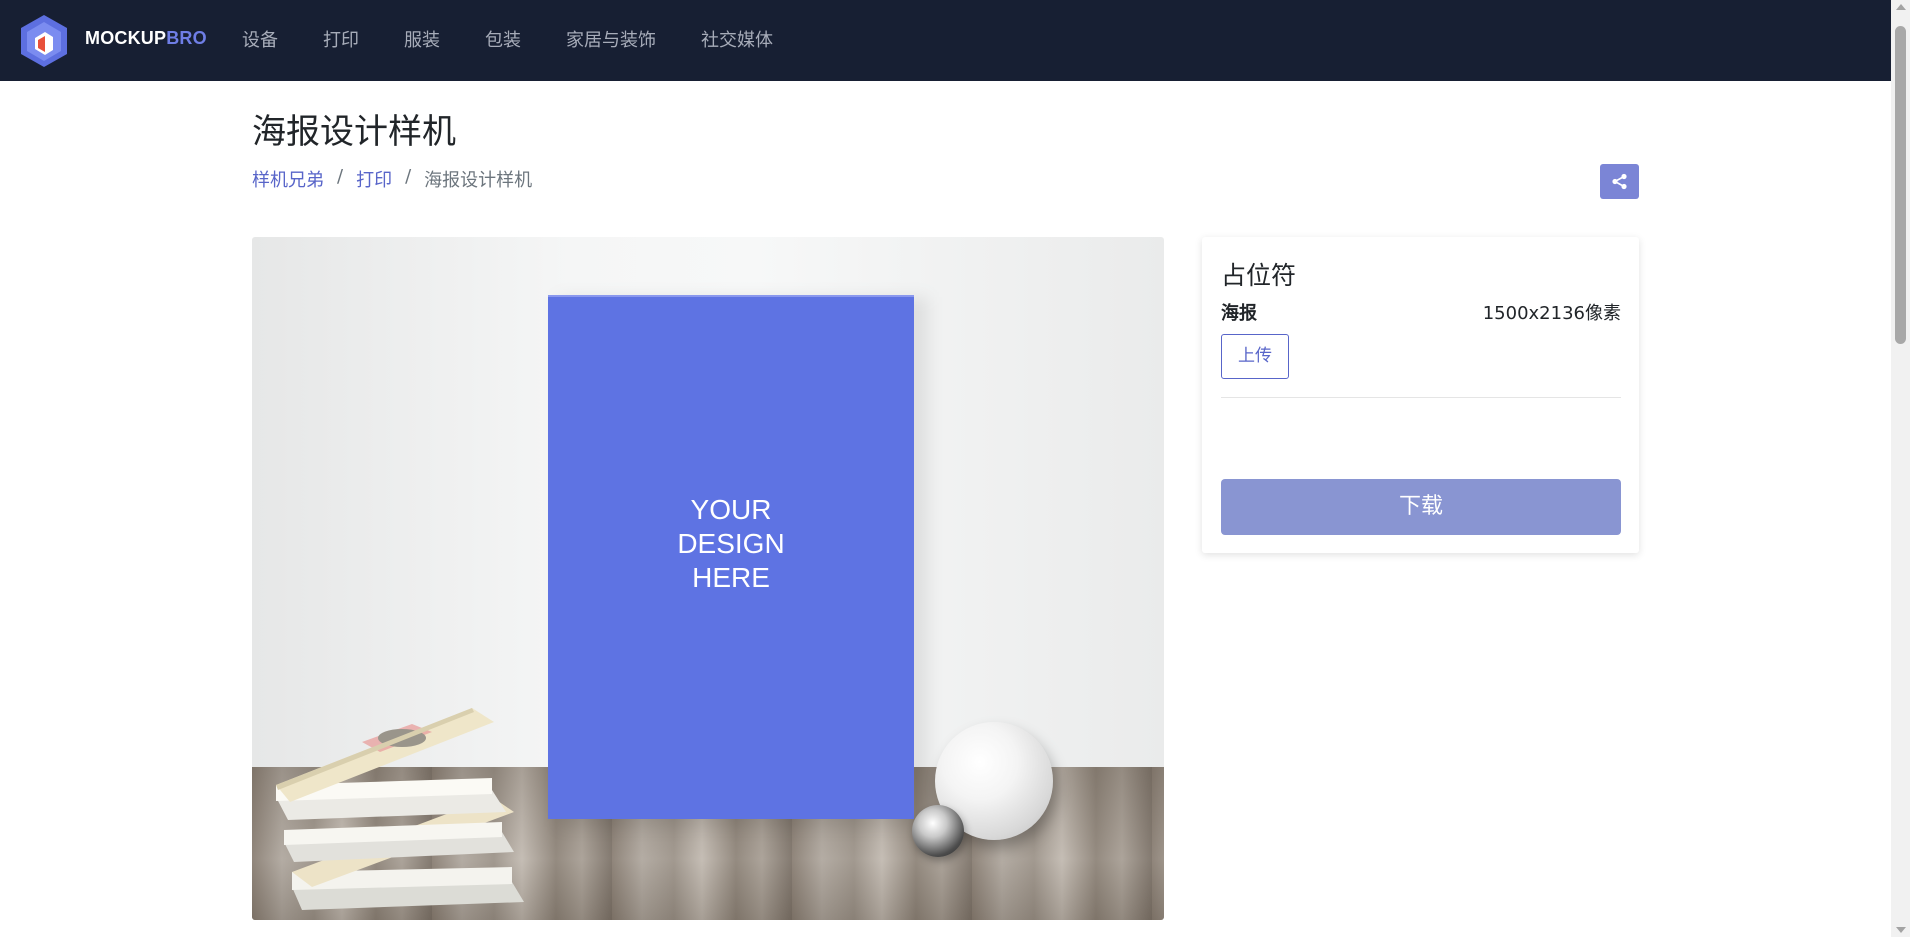  Describe the element at coordinates (1901, 930) in the screenshot. I see `scroll-down-arrow-icon` at that location.